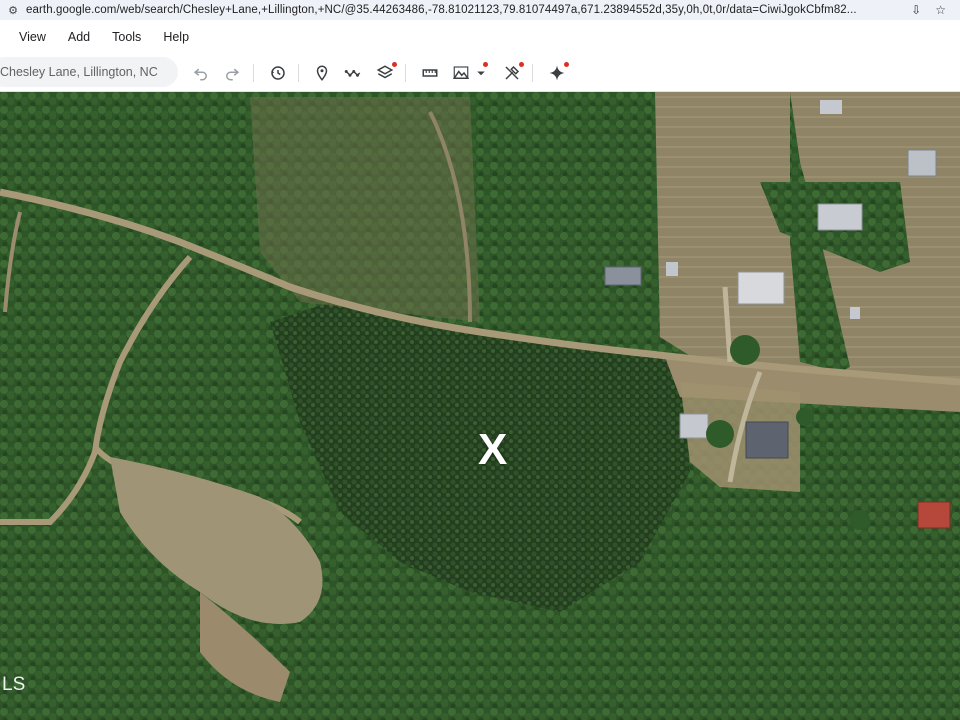 This screenshot has width=960, height=720. I want to click on add-path-button, so click(353, 73).